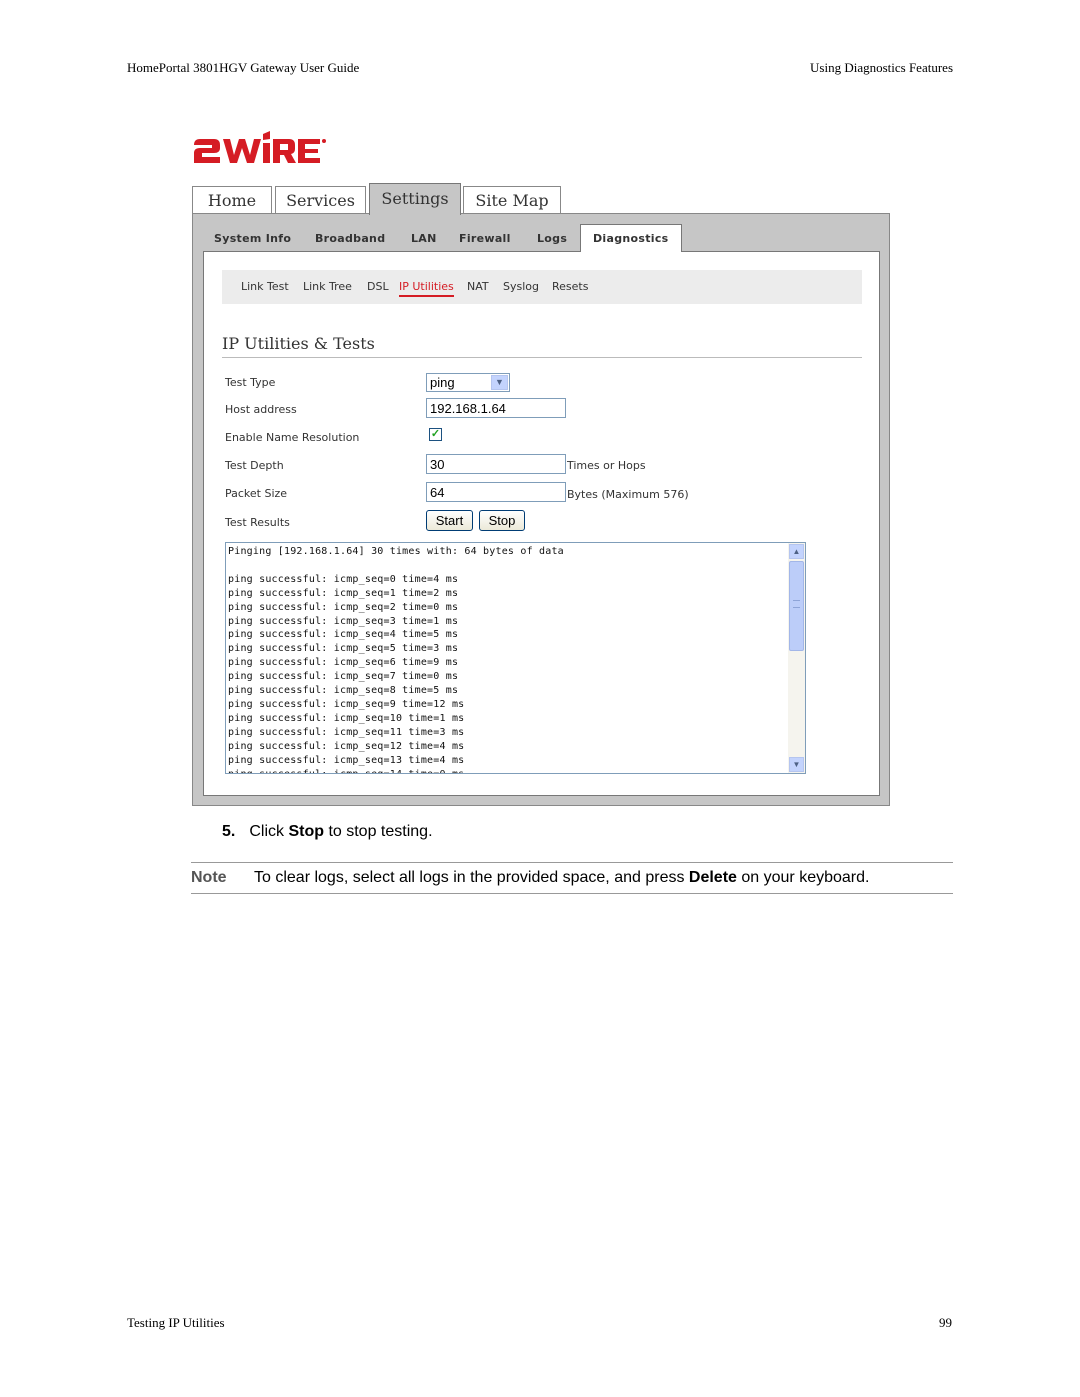  What do you see at coordinates (796, 551) in the screenshot?
I see `scroll-up-icon: ▲` at bounding box center [796, 551].